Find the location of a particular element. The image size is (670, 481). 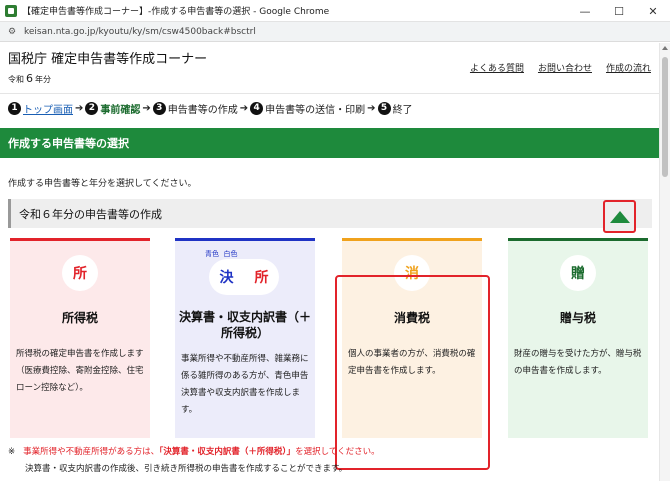

settlement-kanji-icon: 決 is located at coordinates (226, 278).